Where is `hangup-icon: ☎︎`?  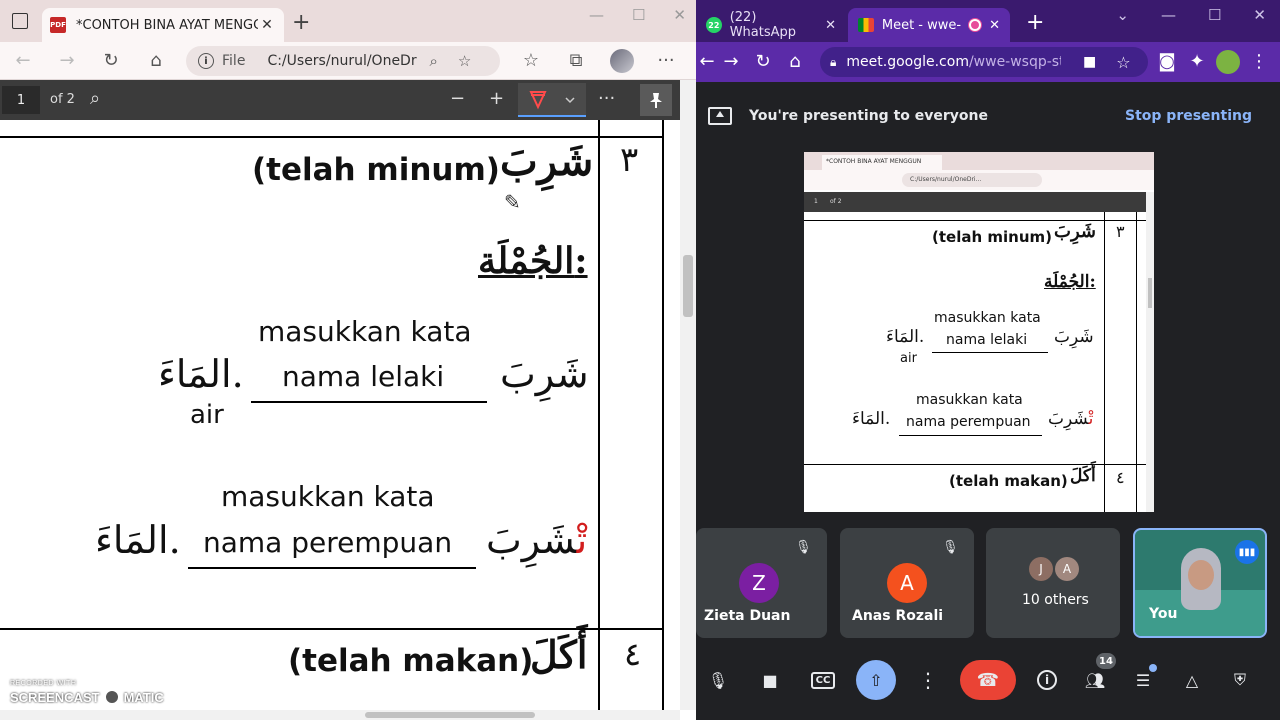
hangup-icon: ☎︎ is located at coordinates (988, 680).